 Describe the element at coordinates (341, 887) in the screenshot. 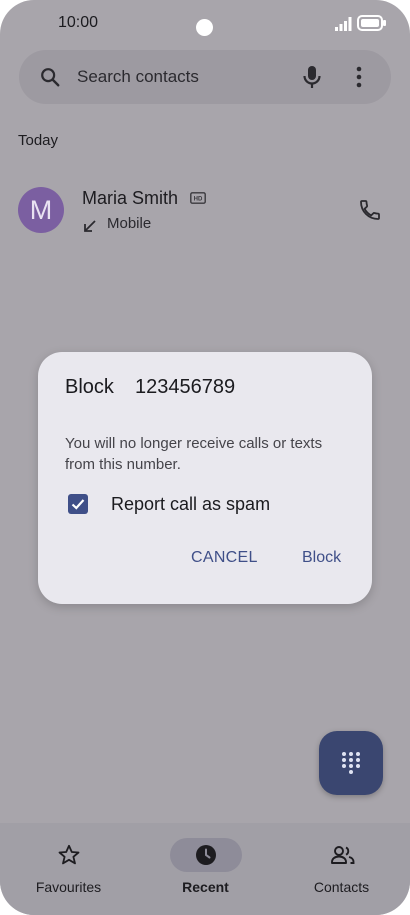

I see `nav-label-contacts: Contacts` at that location.